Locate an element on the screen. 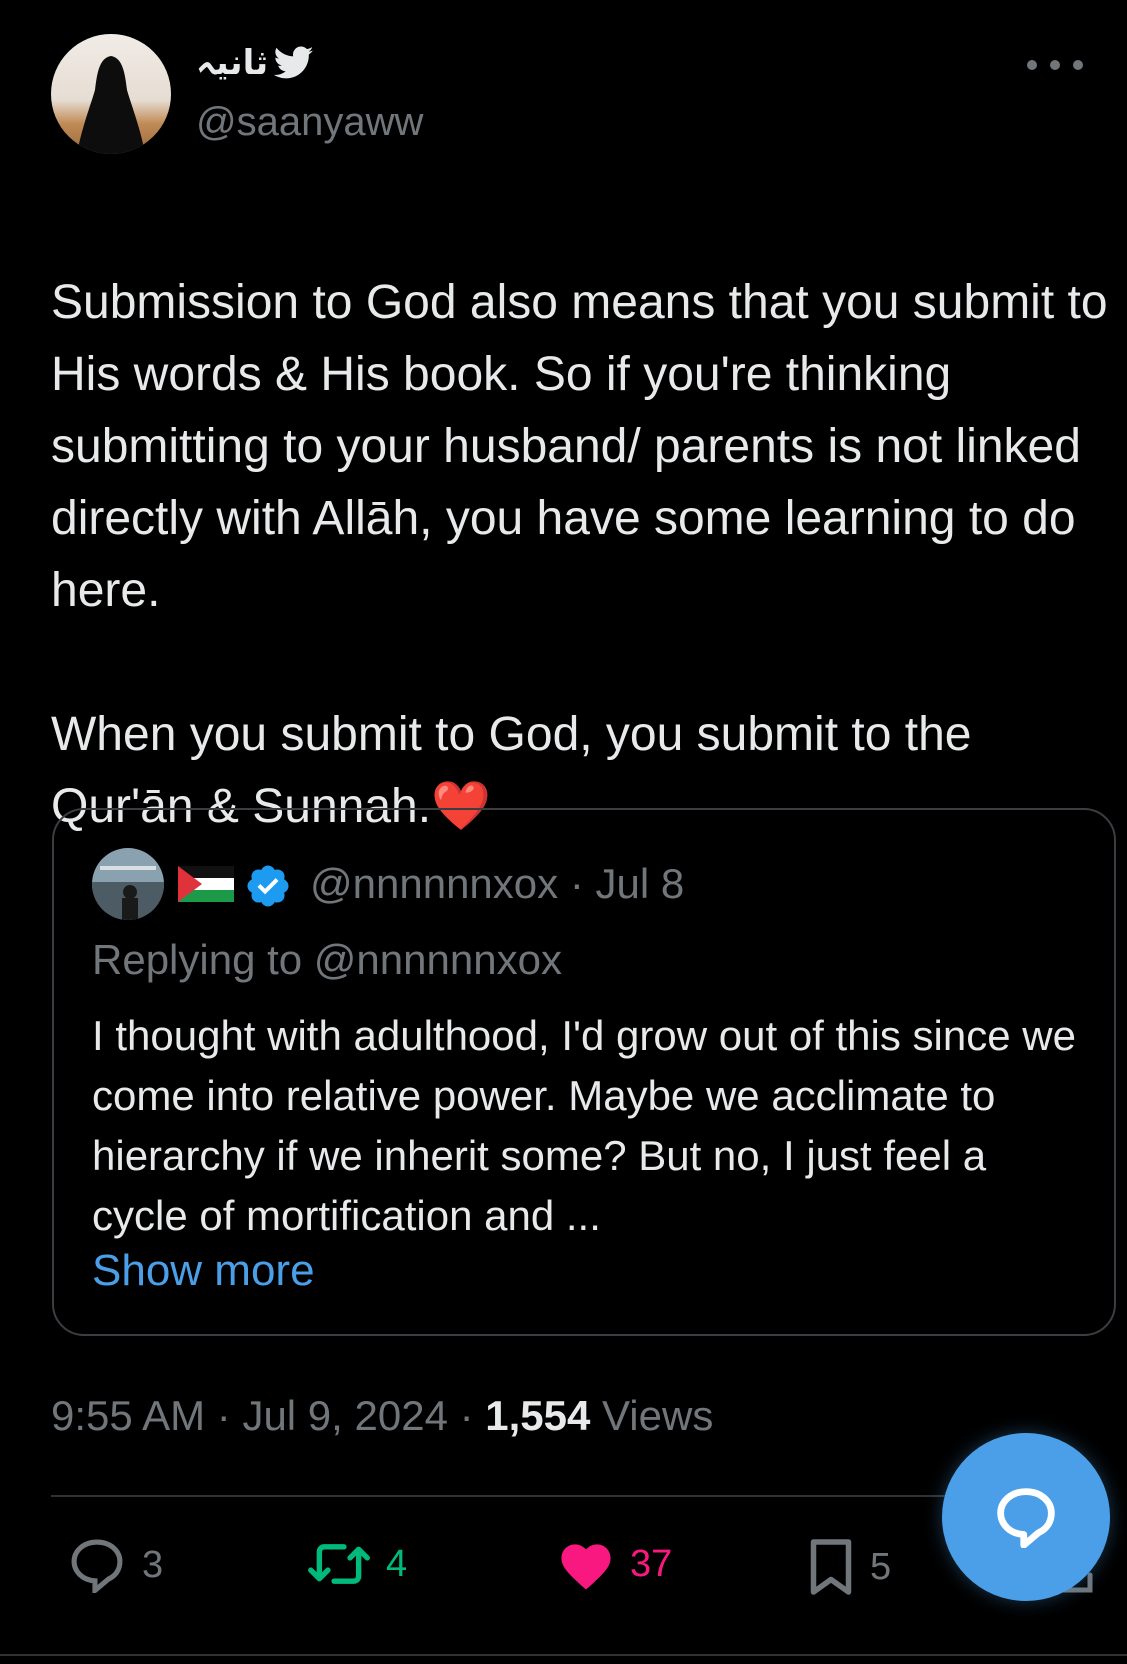 The height and width of the screenshot is (1664, 1127). quoted-handle: @nnnnnnxox is located at coordinates (434, 883).